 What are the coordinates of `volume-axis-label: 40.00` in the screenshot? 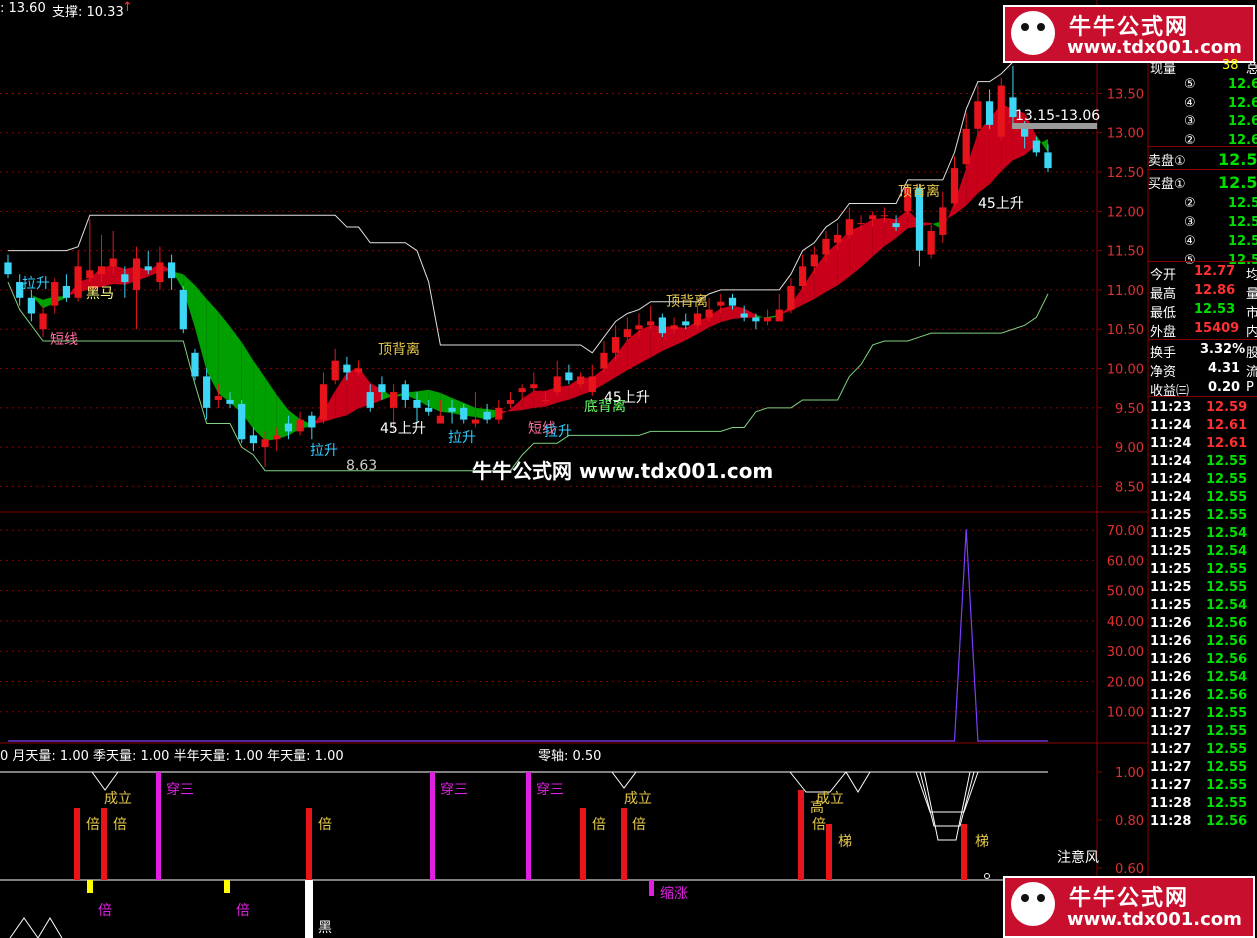 It's located at (1125, 622).